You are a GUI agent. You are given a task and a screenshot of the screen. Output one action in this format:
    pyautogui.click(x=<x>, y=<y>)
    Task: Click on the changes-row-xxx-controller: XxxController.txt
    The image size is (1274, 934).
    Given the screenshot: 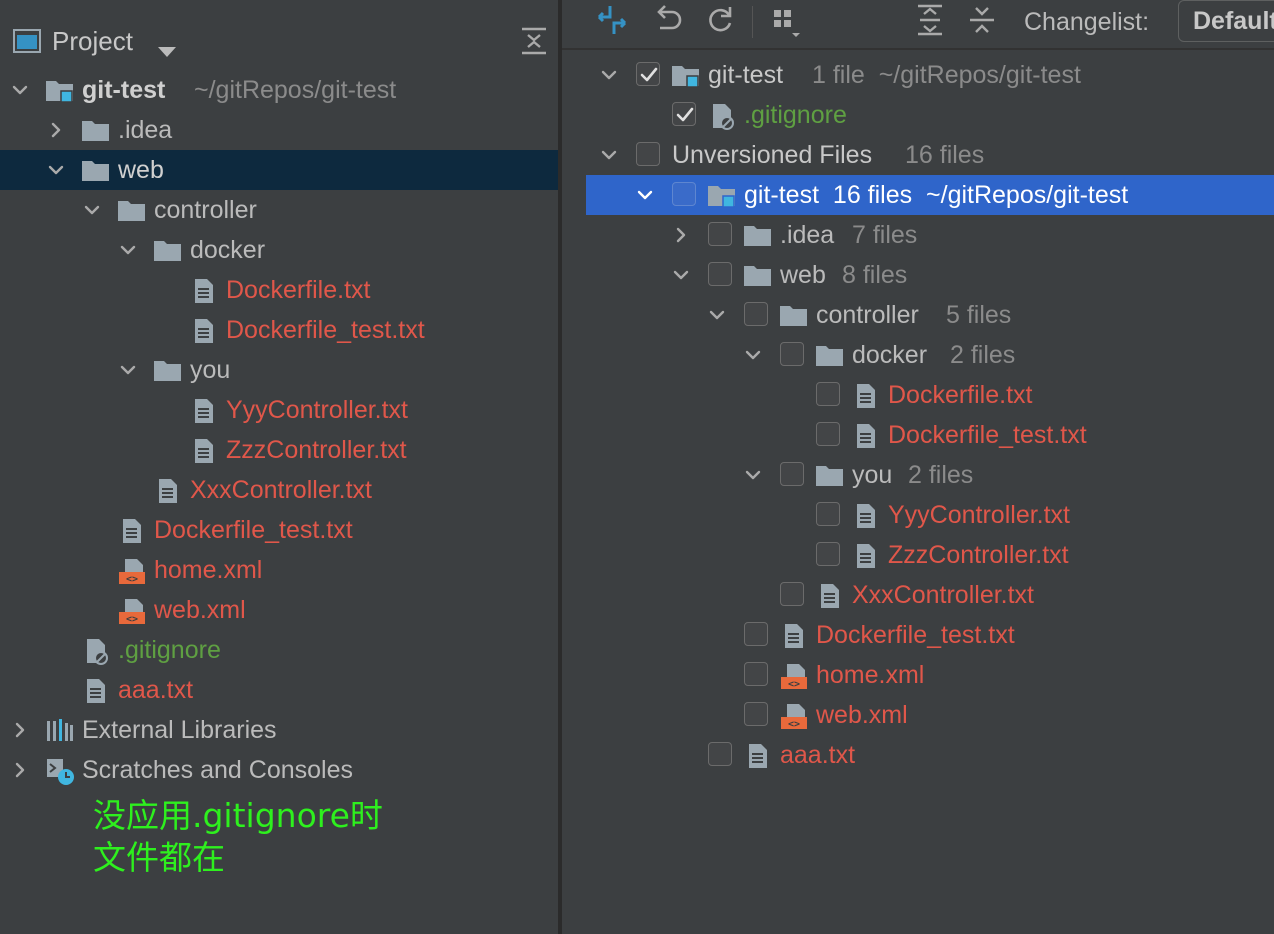 What is the action you would take?
    pyautogui.click(x=930, y=595)
    